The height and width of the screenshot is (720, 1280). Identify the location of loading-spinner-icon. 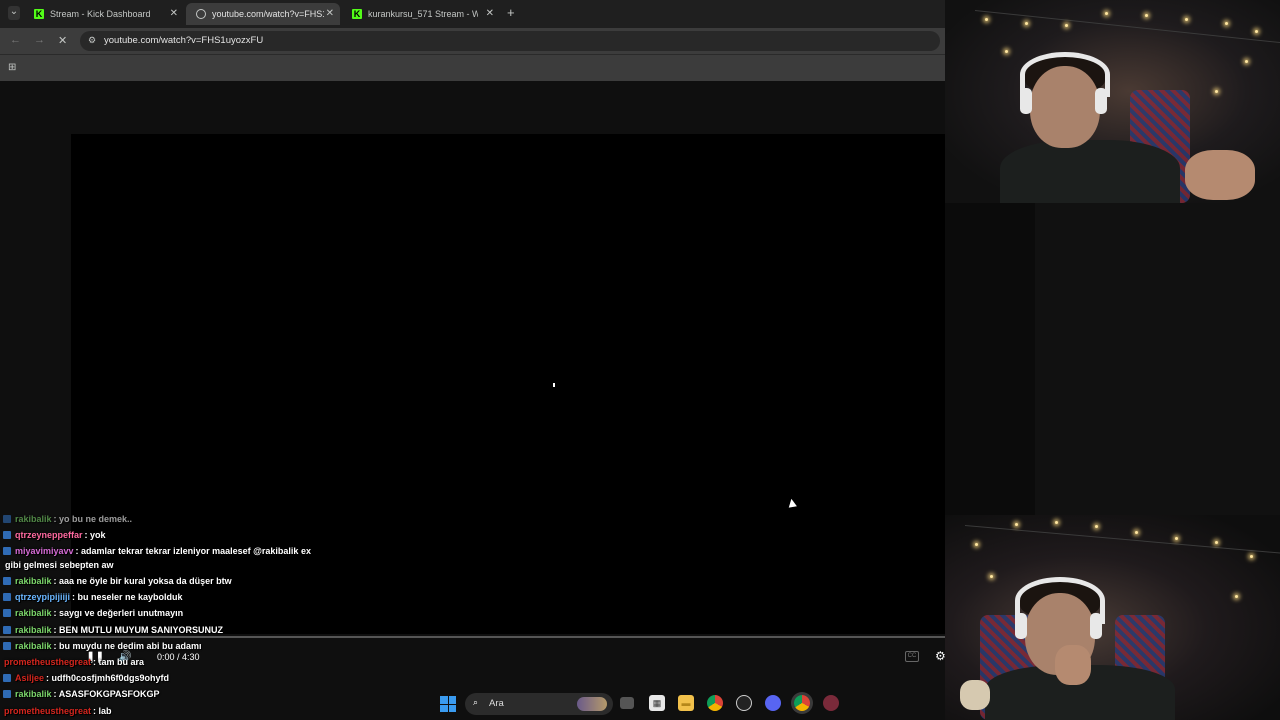
(554, 385).